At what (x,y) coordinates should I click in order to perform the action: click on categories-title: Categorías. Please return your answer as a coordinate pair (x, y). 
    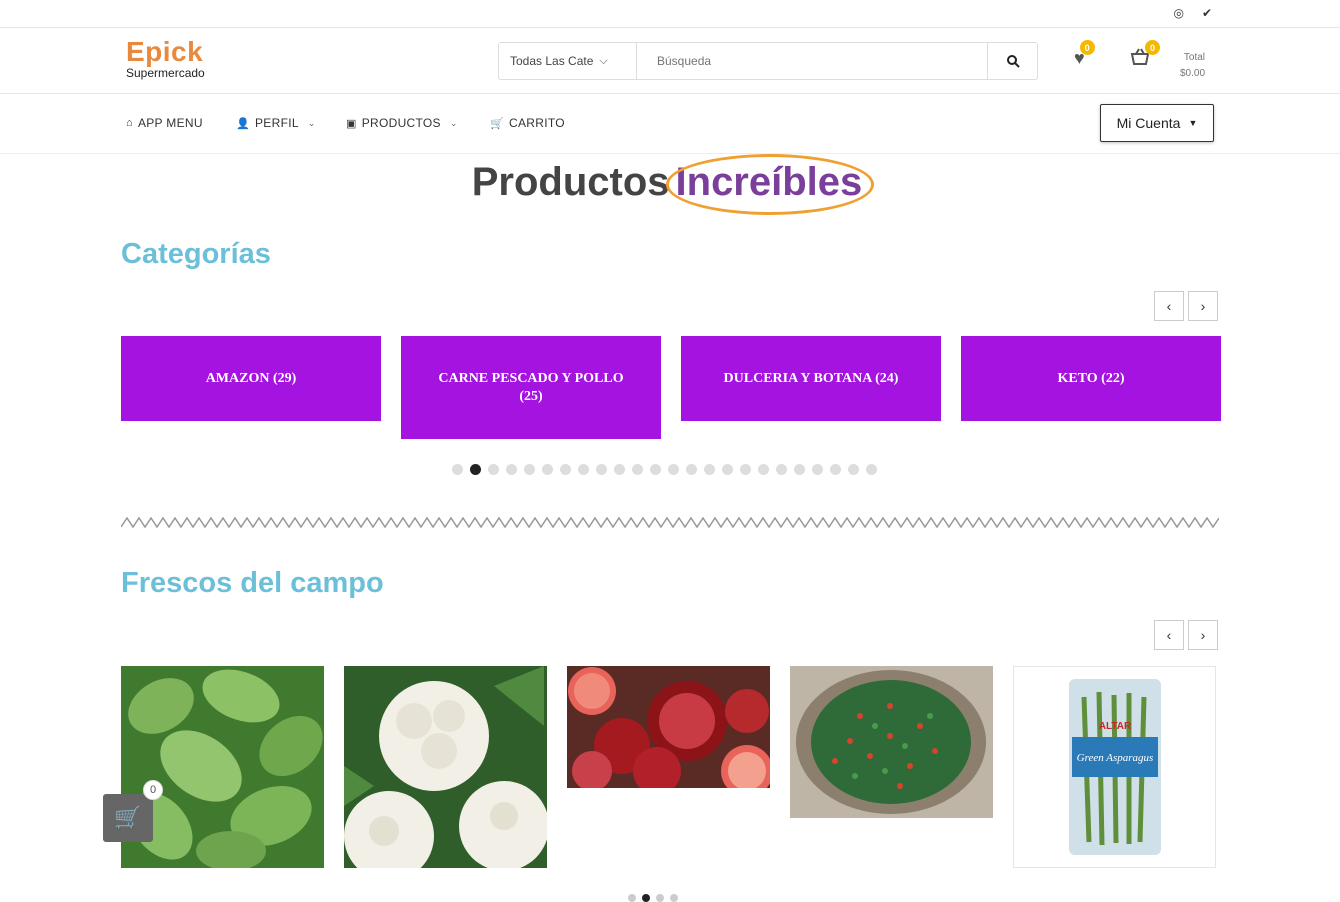
    Looking at the image, I should click on (196, 254).